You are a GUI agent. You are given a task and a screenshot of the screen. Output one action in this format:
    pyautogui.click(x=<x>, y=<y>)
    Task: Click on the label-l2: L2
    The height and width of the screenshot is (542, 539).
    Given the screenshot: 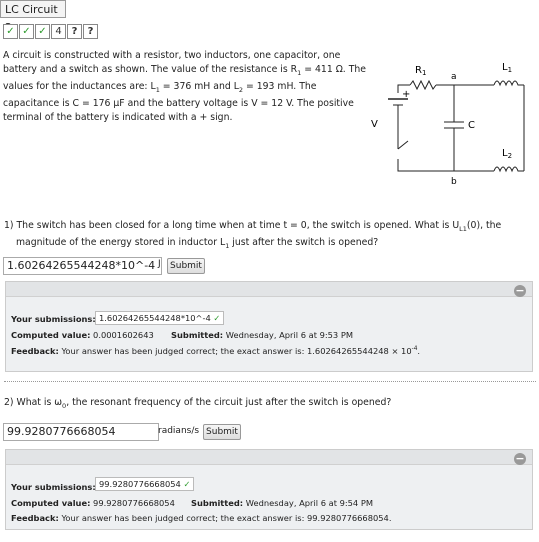 What is the action you would take?
    pyautogui.click(x=507, y=154)
    